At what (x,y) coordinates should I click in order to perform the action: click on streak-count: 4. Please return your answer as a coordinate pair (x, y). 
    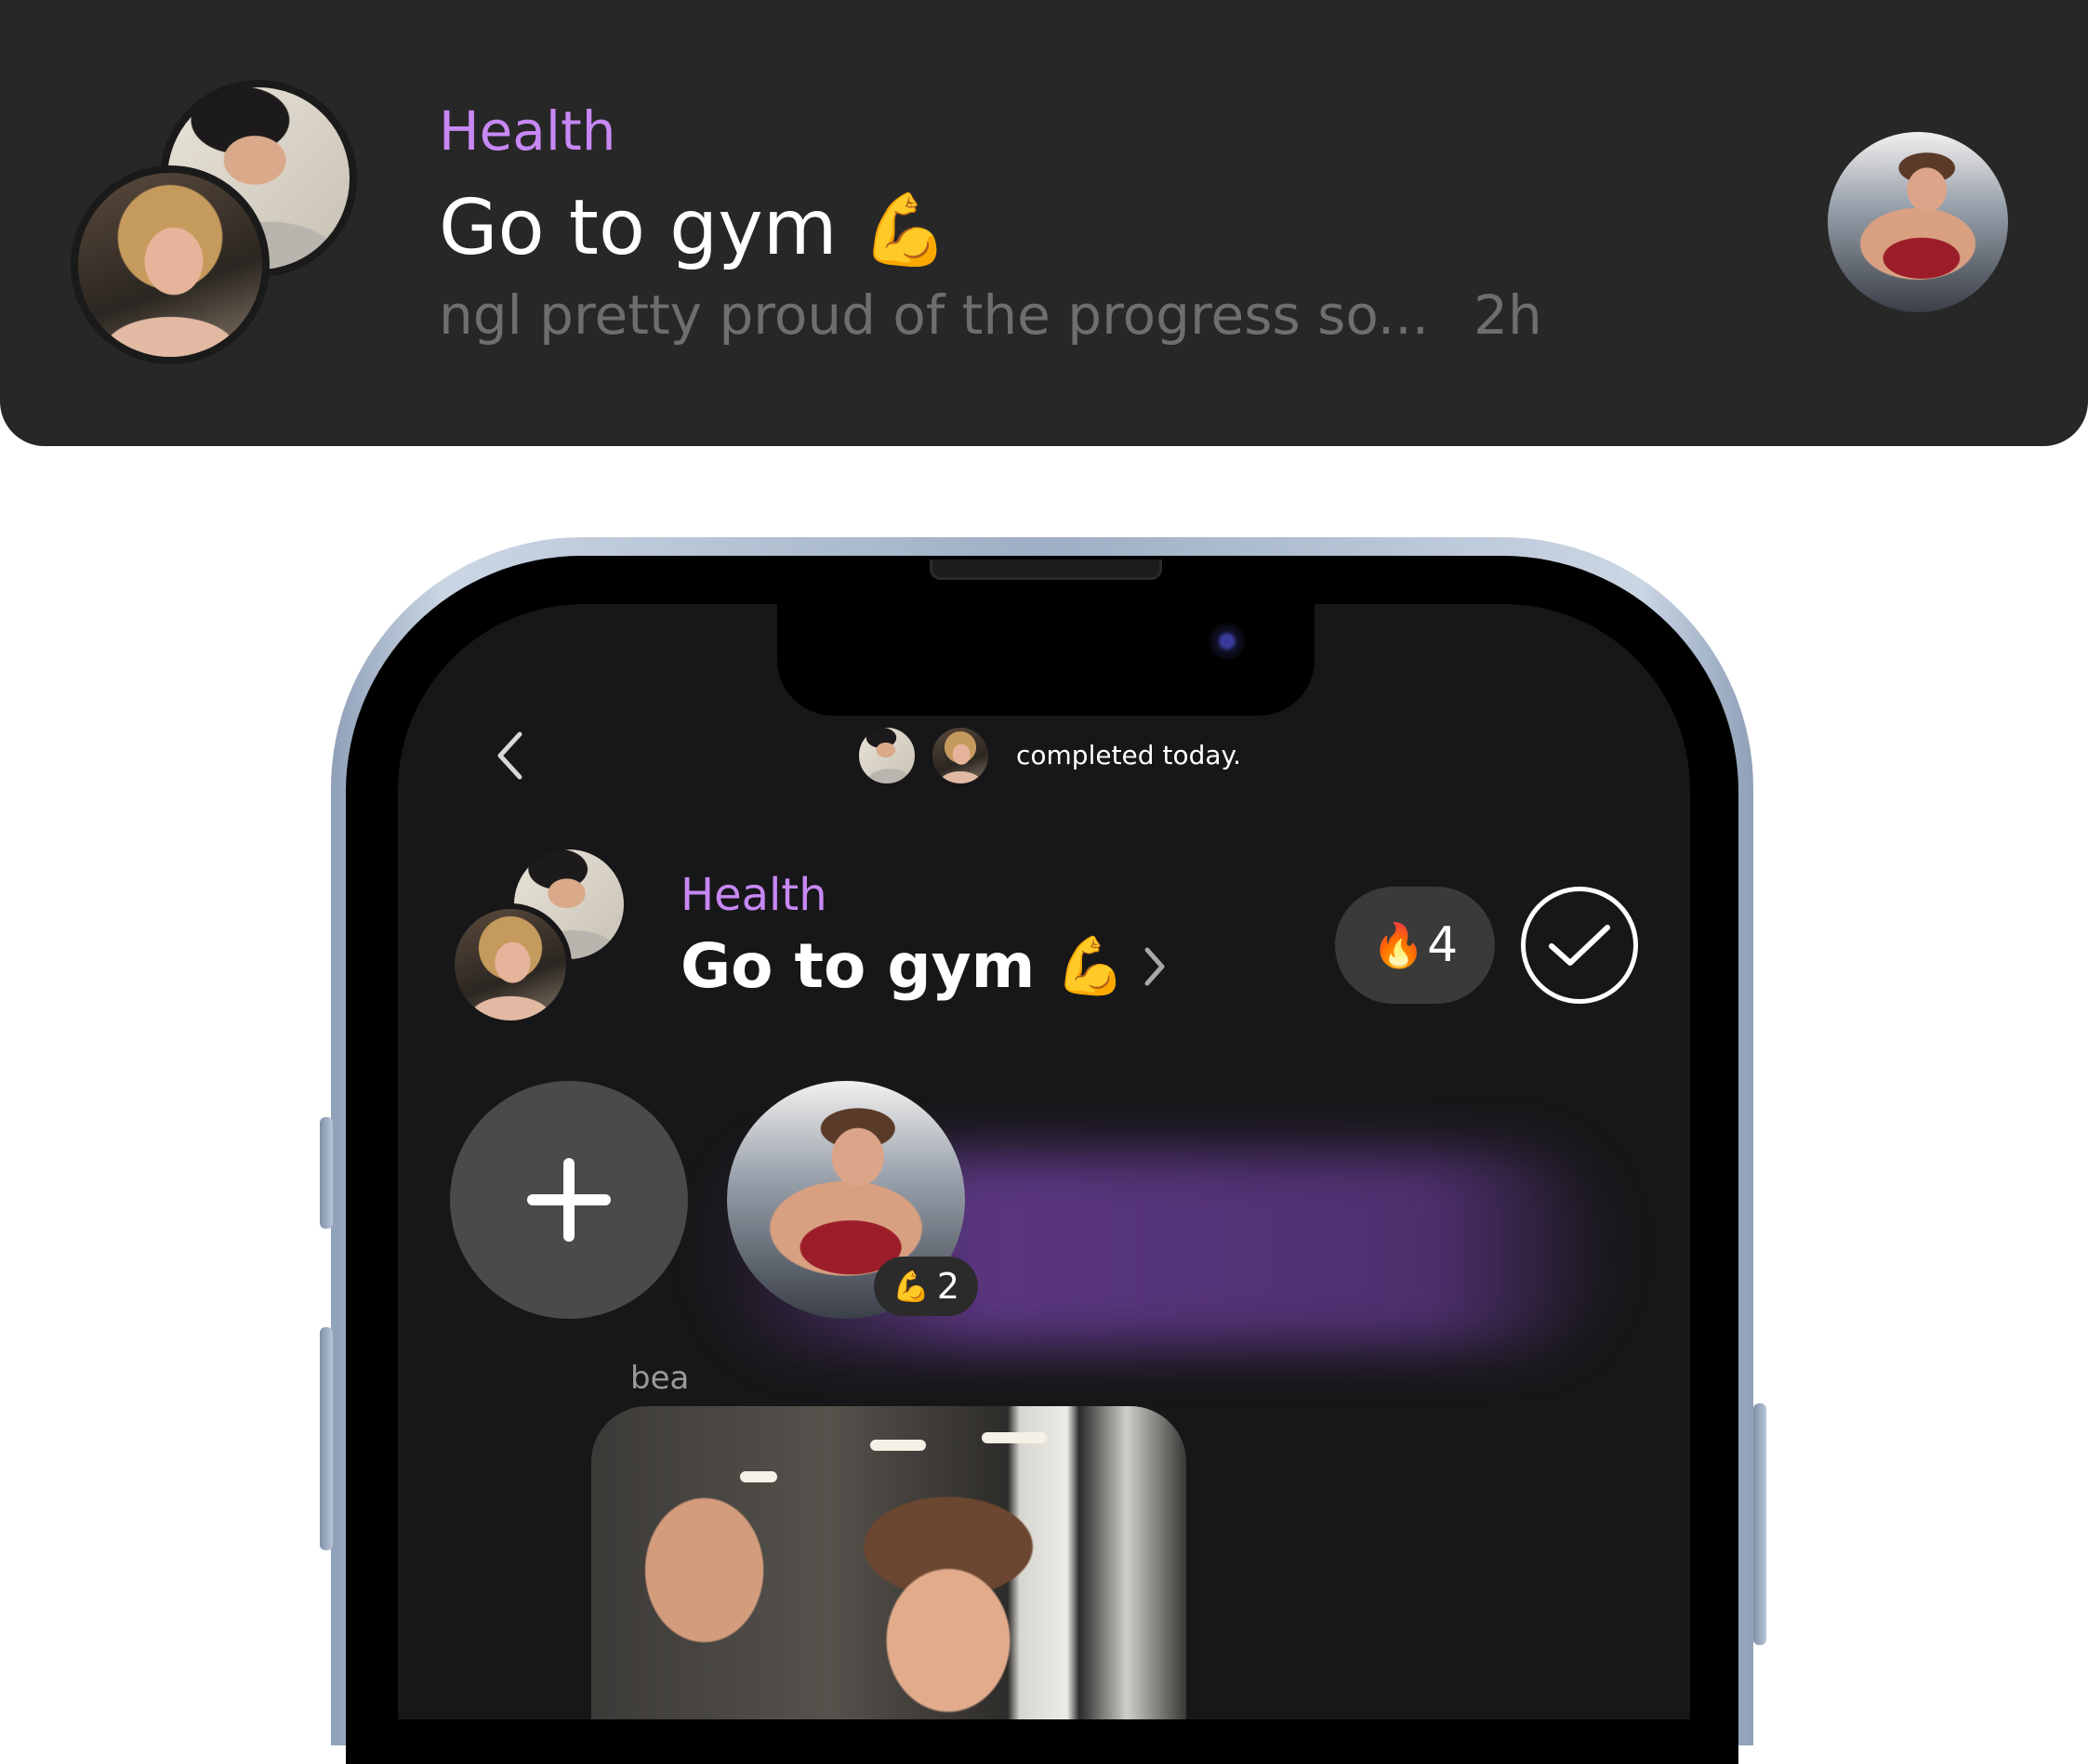
    Looking at the image, I should click on (1443, 945).